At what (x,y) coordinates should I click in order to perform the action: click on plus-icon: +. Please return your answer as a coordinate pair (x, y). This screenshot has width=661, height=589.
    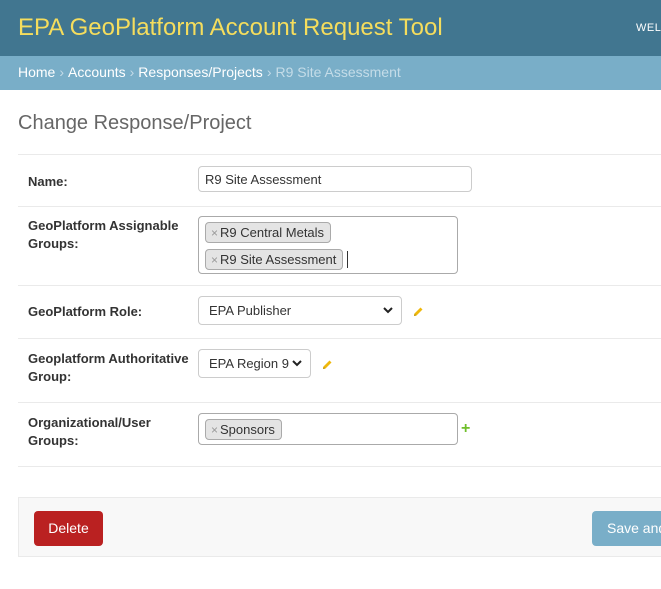
    Looking at the image, I should click on (465, 429).